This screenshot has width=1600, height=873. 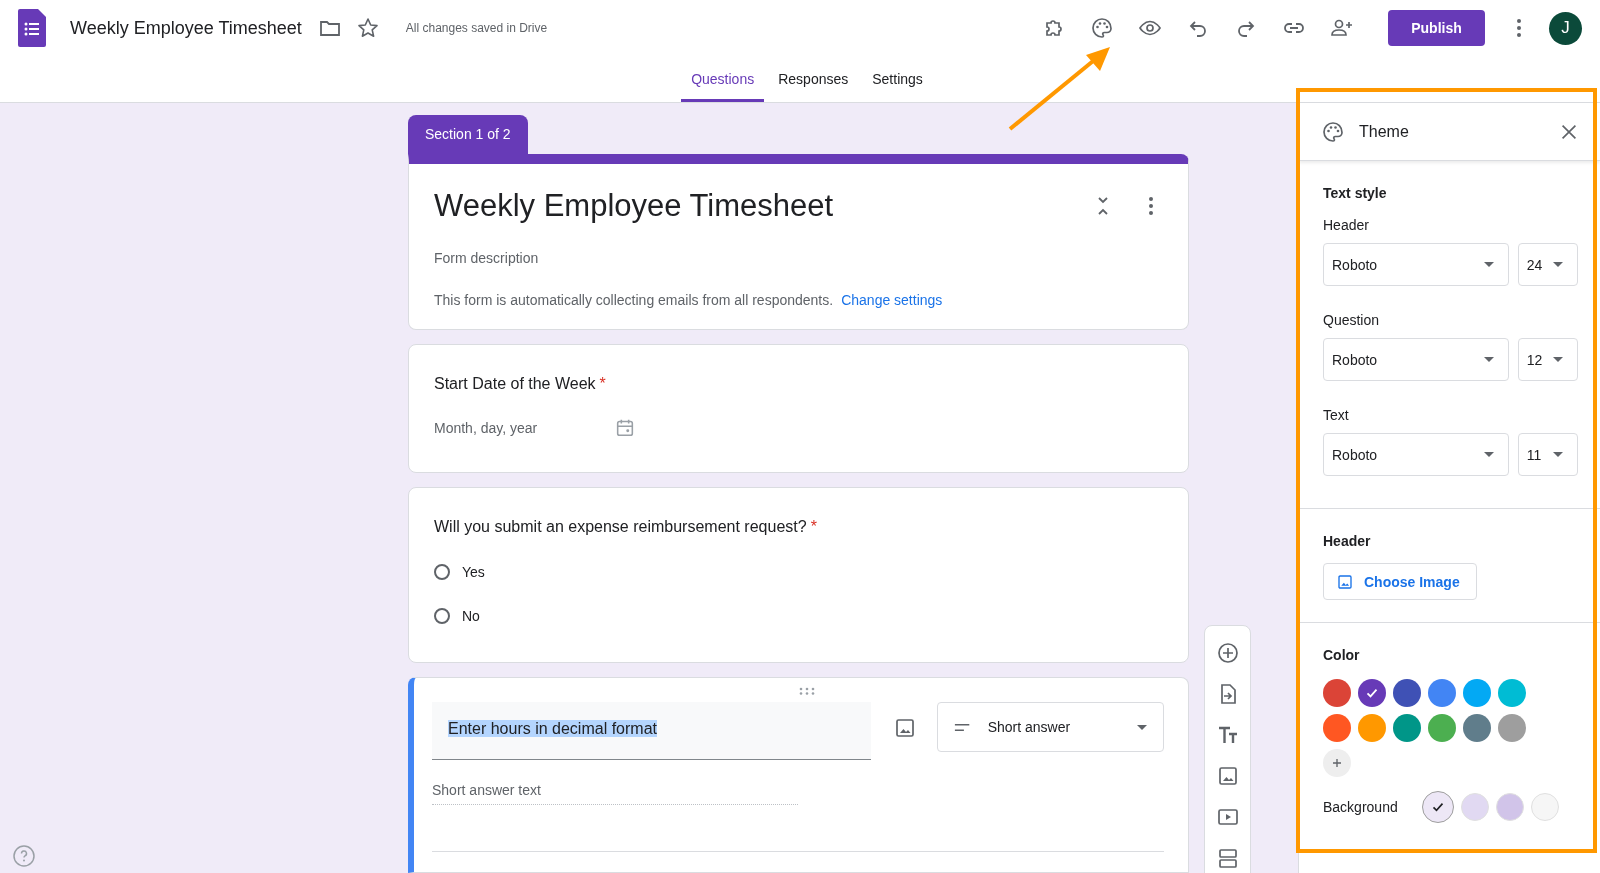 I want to click on drag-handle-icon, so click(x=807, y=691).